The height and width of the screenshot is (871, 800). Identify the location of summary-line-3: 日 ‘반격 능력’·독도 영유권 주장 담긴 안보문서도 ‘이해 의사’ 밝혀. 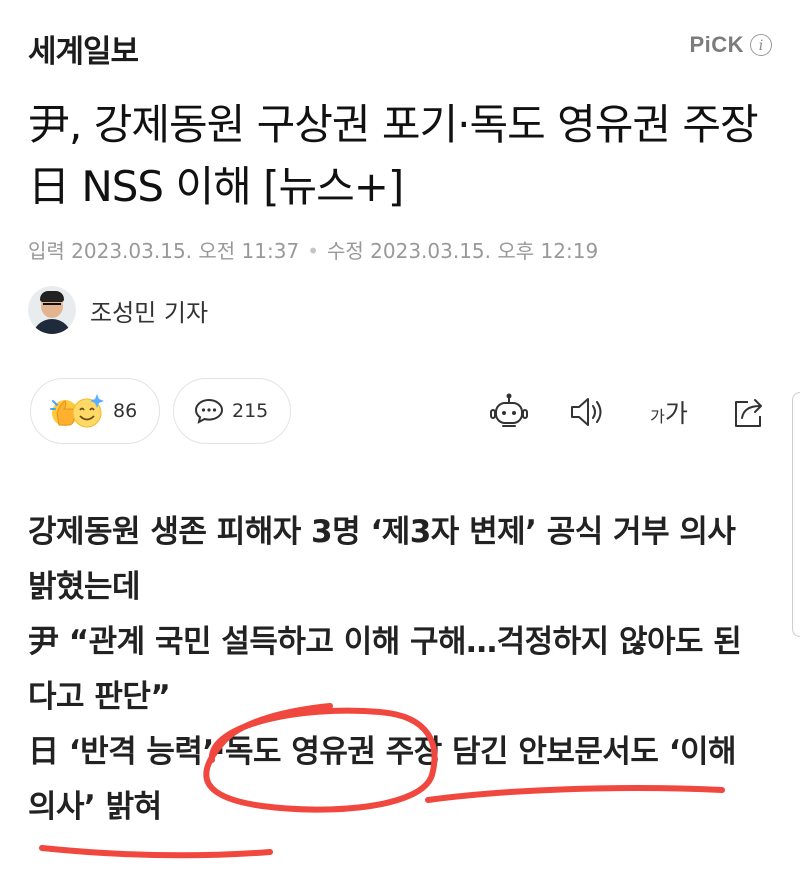
(382, 779).